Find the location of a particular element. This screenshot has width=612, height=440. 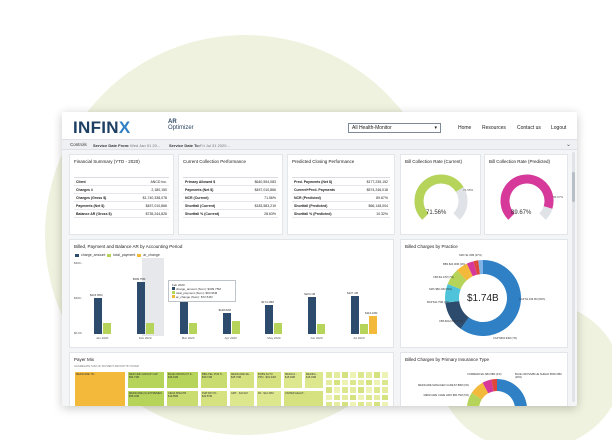

nav-contact: Contact us is located at coordinates (529, 128).